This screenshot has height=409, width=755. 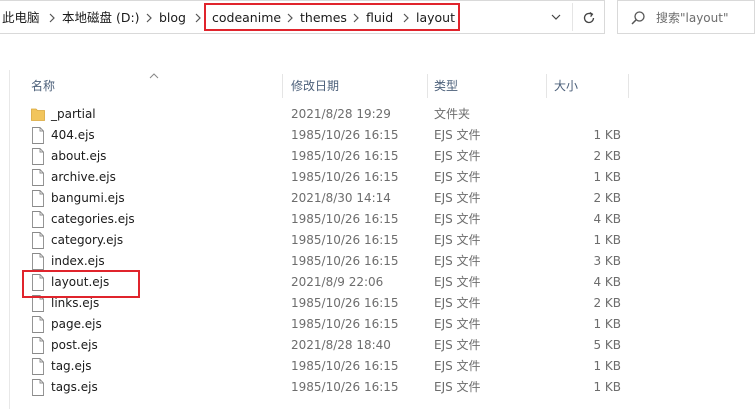 I want to click on file-name: archive.ejs, so click(x=83, y=177).